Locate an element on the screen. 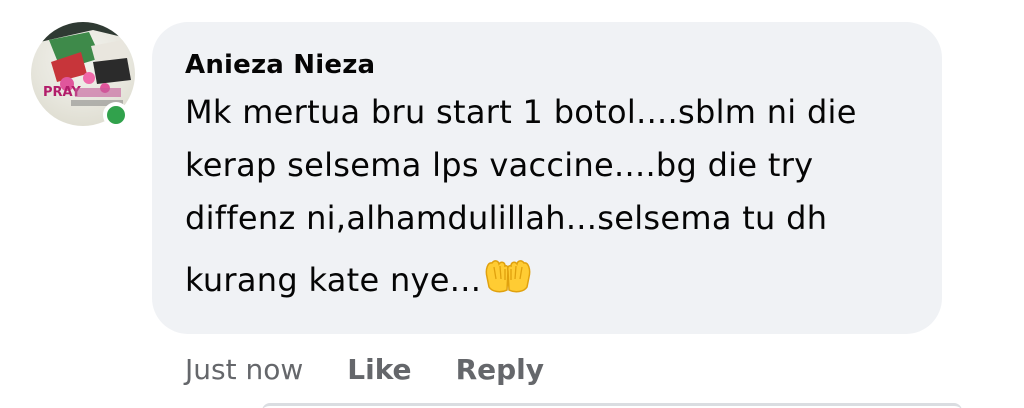 This screenshot has height=408, width=1024. comment-actions: Just now Like Reply is located at coordinates (364, 369).